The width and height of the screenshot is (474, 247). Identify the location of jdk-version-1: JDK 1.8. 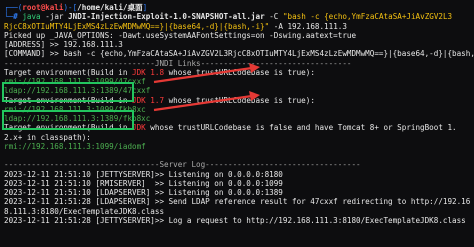
(148, 72).